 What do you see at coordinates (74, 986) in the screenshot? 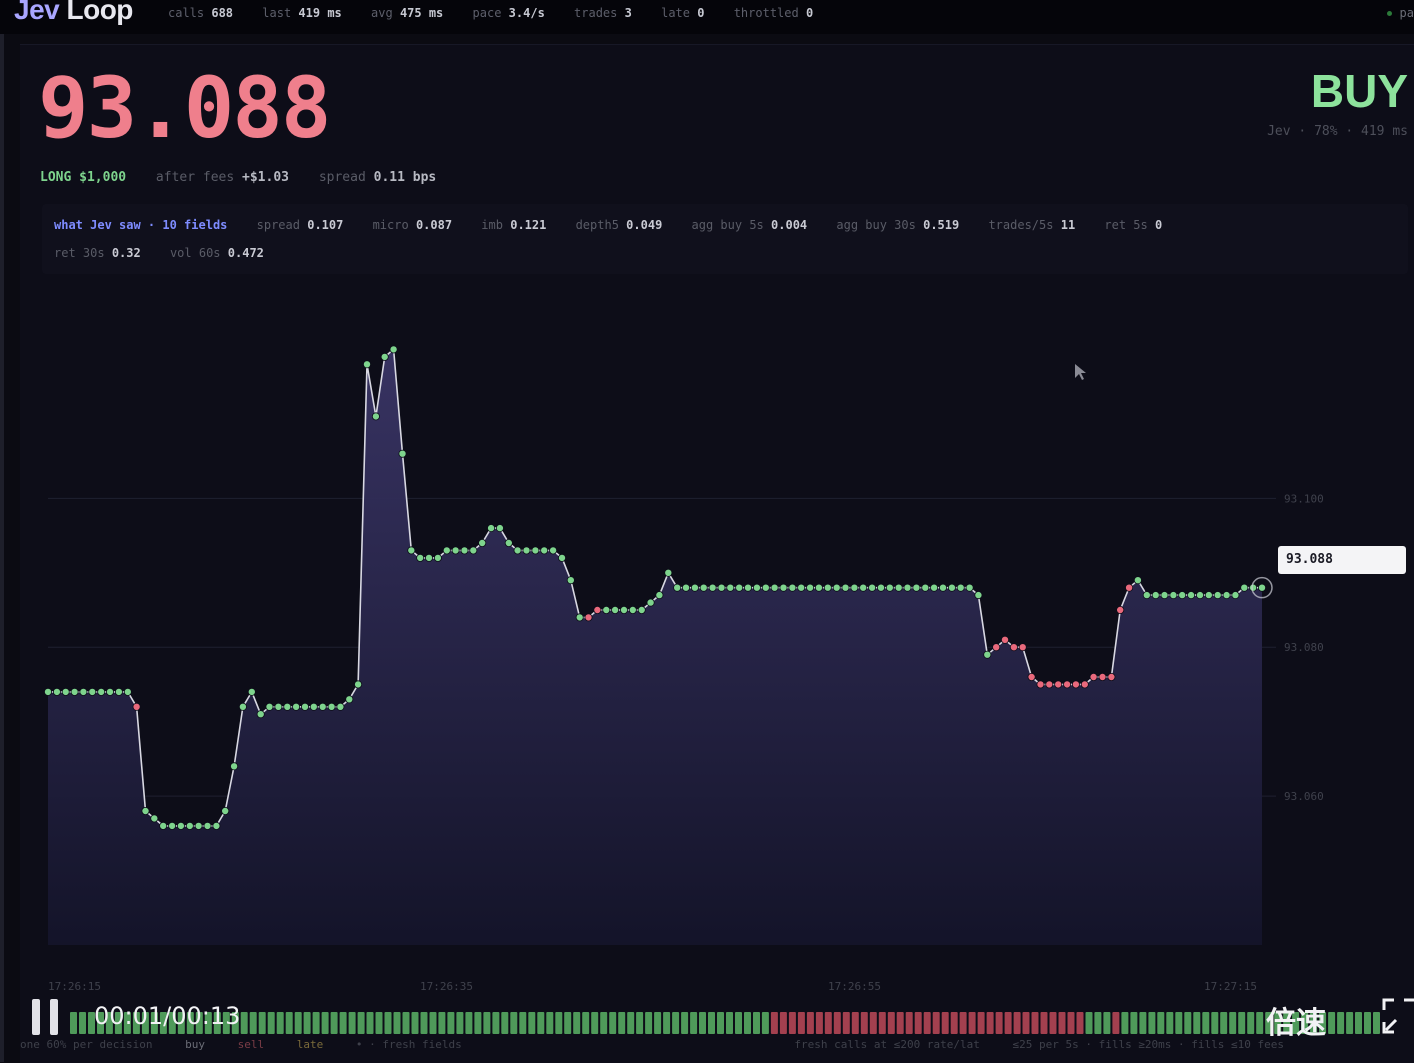
I see `x-tick-label: 17:26:15` at bounding box center [74, 986].